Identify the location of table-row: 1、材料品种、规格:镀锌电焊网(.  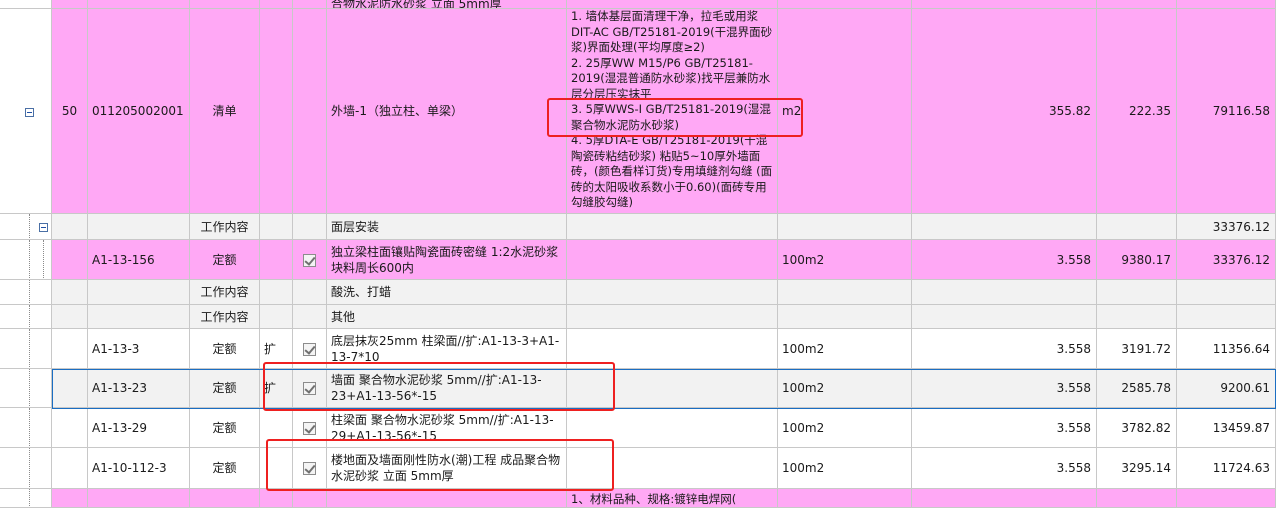
(638, 498).